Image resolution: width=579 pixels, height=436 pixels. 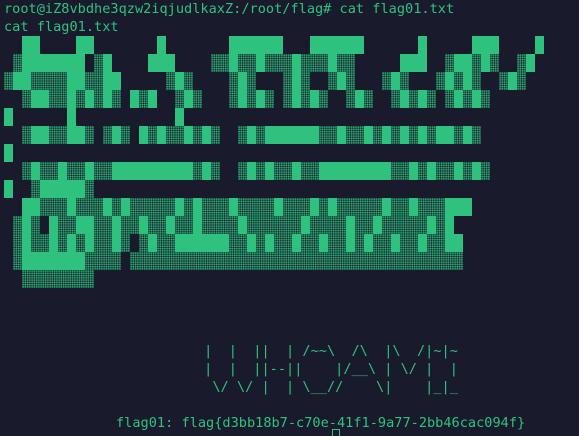 What do you see at coordinates (327, 351) in the screenshot?
I see `ascii-art-line: | | || | /~~\ /\ |\ /|~|~` at bounding box center [327, 351].